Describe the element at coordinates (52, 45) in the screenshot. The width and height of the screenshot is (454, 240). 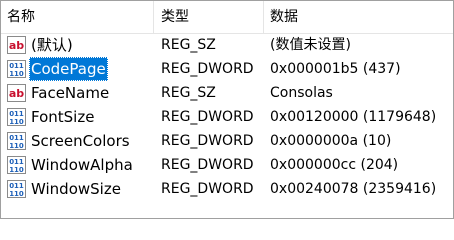
I see `value-name: (默认)` at that location.